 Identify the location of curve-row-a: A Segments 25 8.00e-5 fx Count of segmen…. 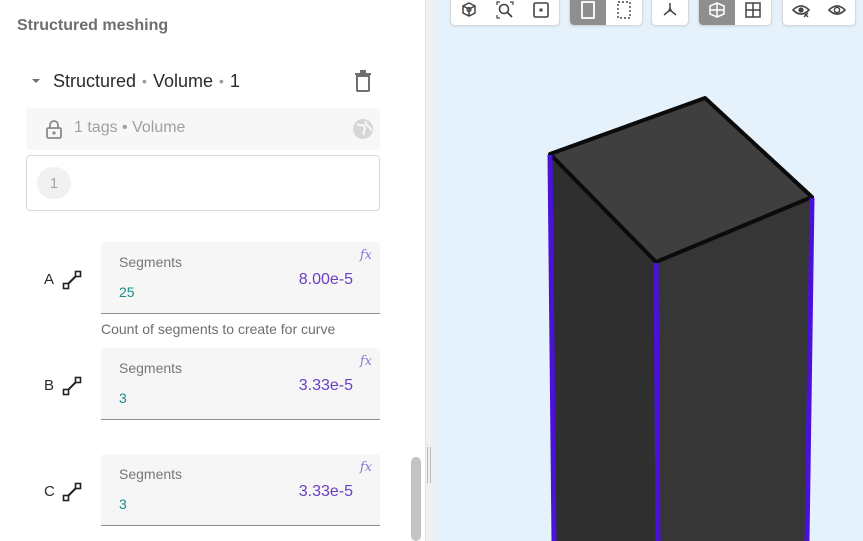
(204, 292).